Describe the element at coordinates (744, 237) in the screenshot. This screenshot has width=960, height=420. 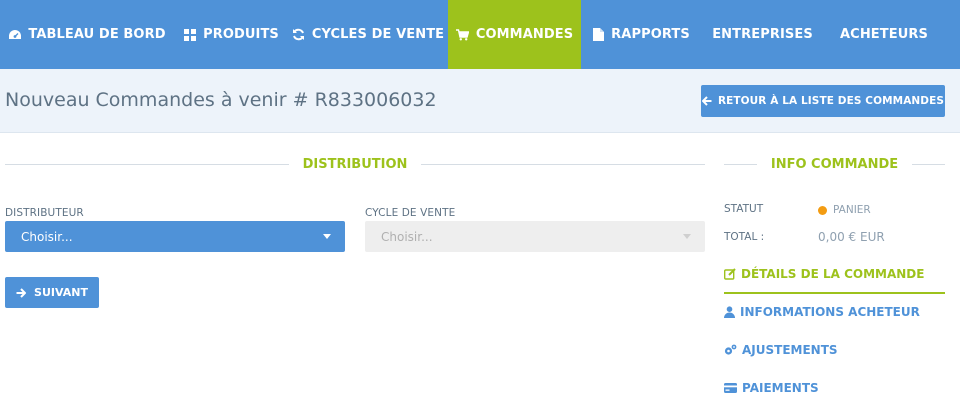
I see `total-label: TOTAL :` at that location.